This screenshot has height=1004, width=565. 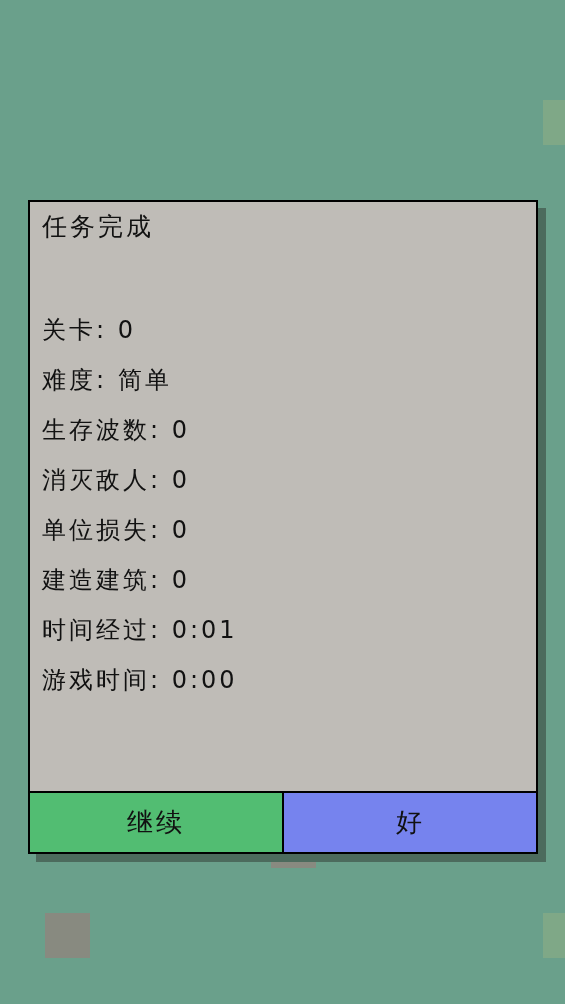 I want to click on stat-line: 游戏时间: 0:00, so click(x=140, y=680).